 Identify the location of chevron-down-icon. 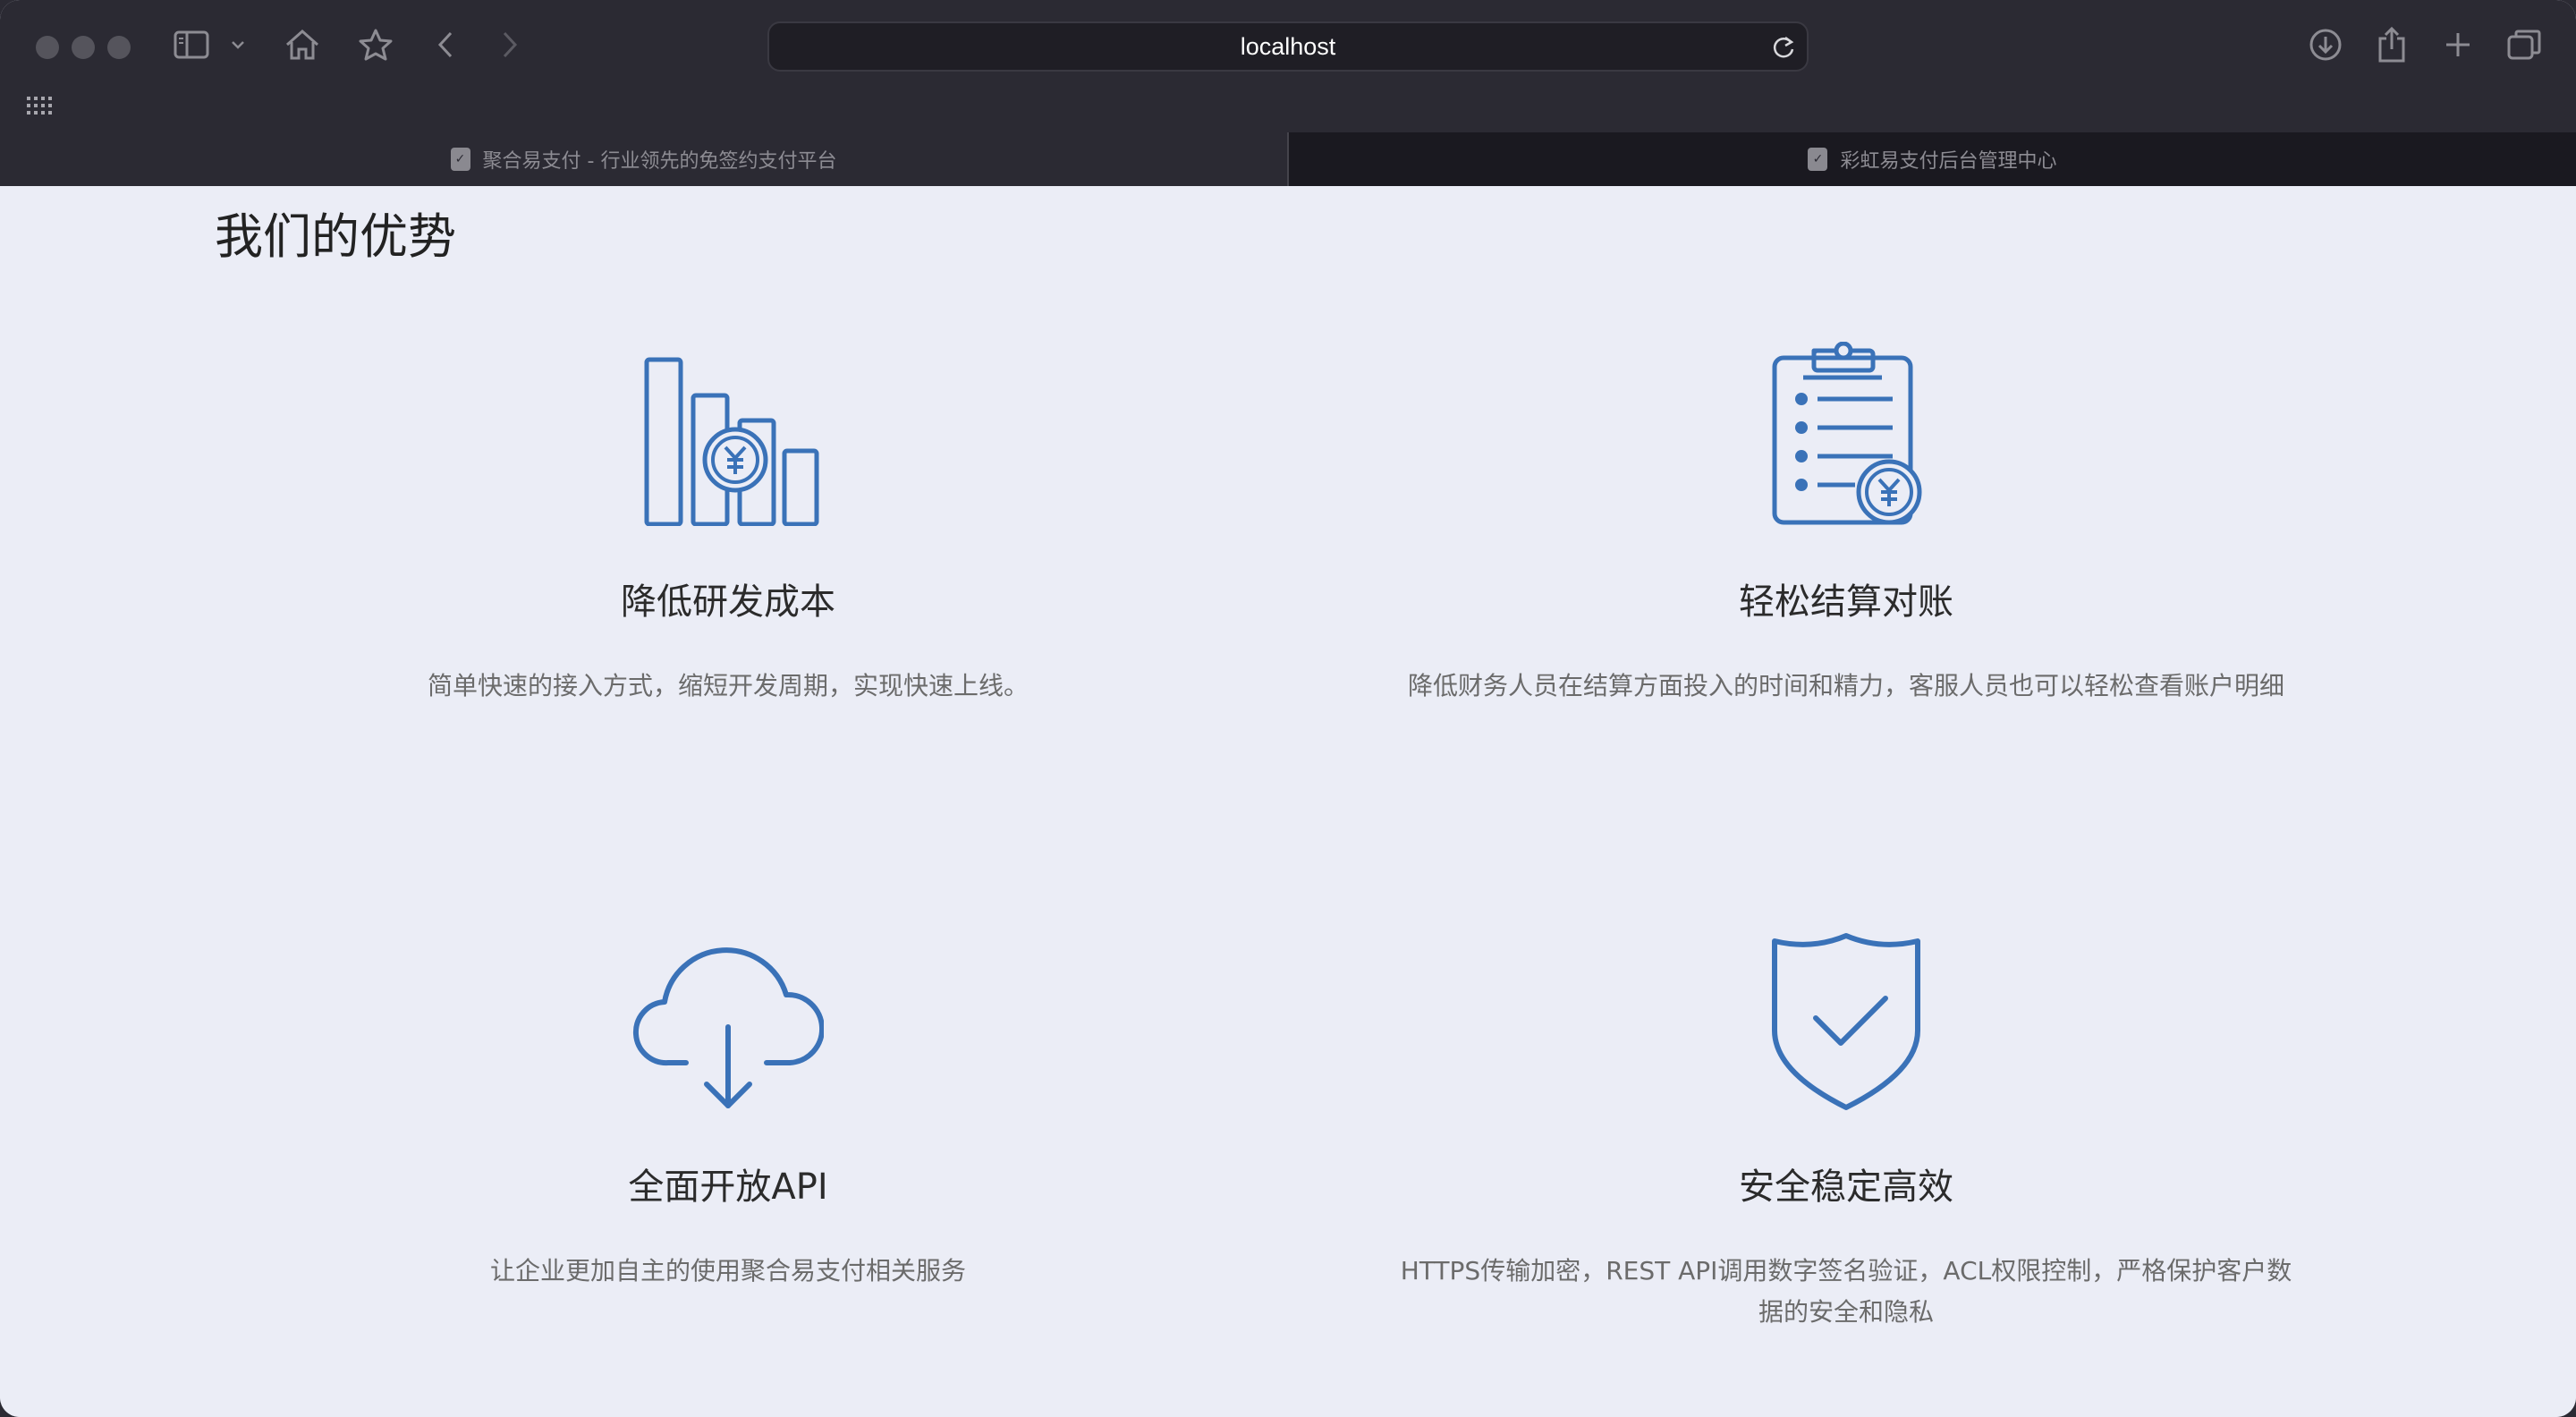
(238, 45).